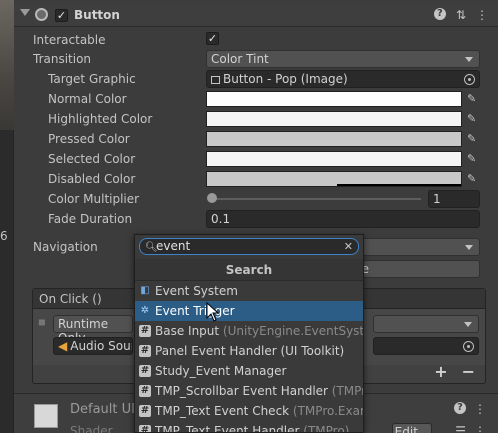 The image size is (498, 433). Describe the element at coordinates (249, 426) in the screenshot. I see `result-item: # TMP_Text Event Handler (TMPro)` at that location.